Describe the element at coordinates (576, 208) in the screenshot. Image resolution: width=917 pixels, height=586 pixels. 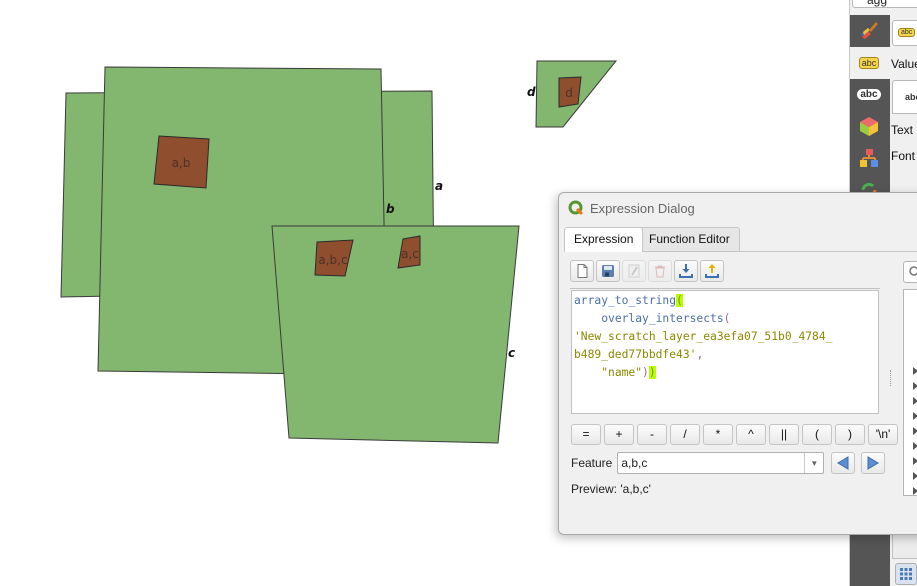
I see `qgis-logo-icon` at that location.